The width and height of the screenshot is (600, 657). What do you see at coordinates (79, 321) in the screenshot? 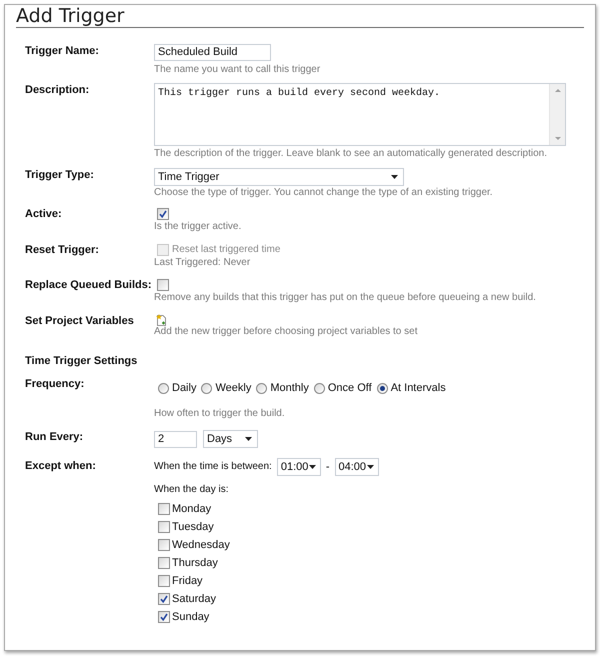
I see `field-label: Set Project Variables` at bounding box center [79, 321].